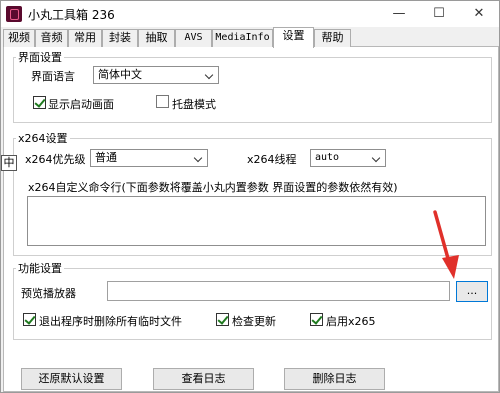 The image size is (500, 393). What do you see at coordinates (213, 187) in the screenshot?
I see `custom-cmd-label: x264自定义命令行(下面参数将覆盖小丸内置参数 界面设置的参数依然有效)` at bounding box center [213, 187].